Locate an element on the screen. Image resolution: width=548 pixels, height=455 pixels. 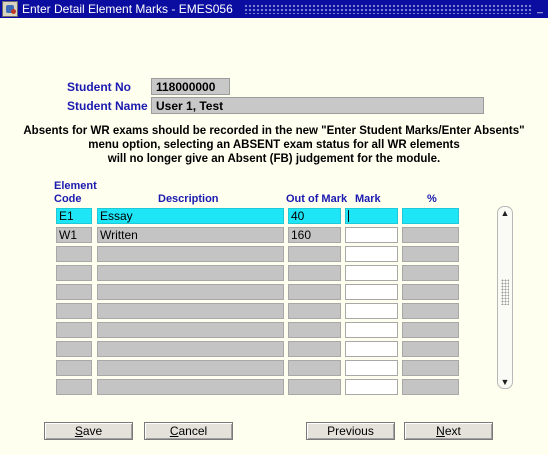
cell-description: Essay is located at coordinates (190, 216).